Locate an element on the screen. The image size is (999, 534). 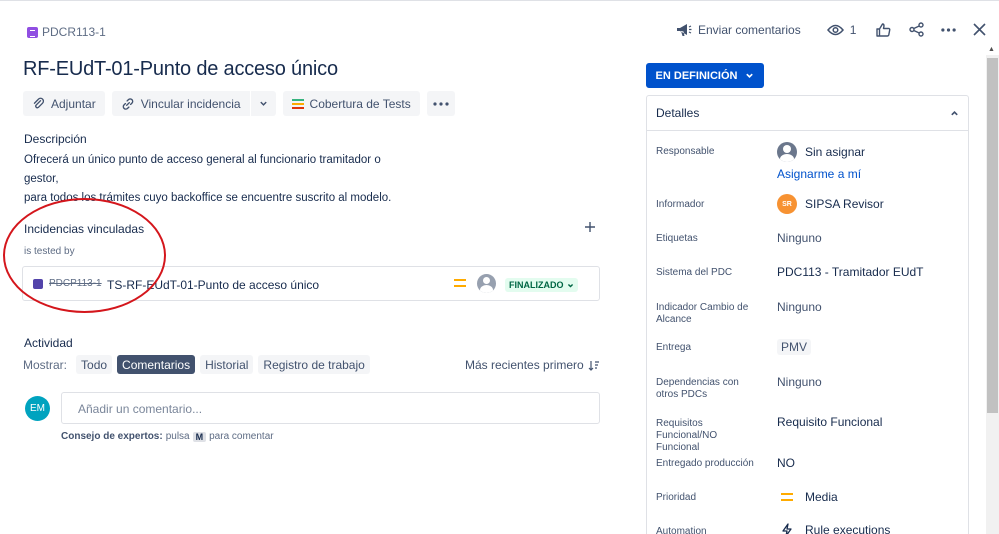
delivery-field: PMV is located at coordinates (794, 347).